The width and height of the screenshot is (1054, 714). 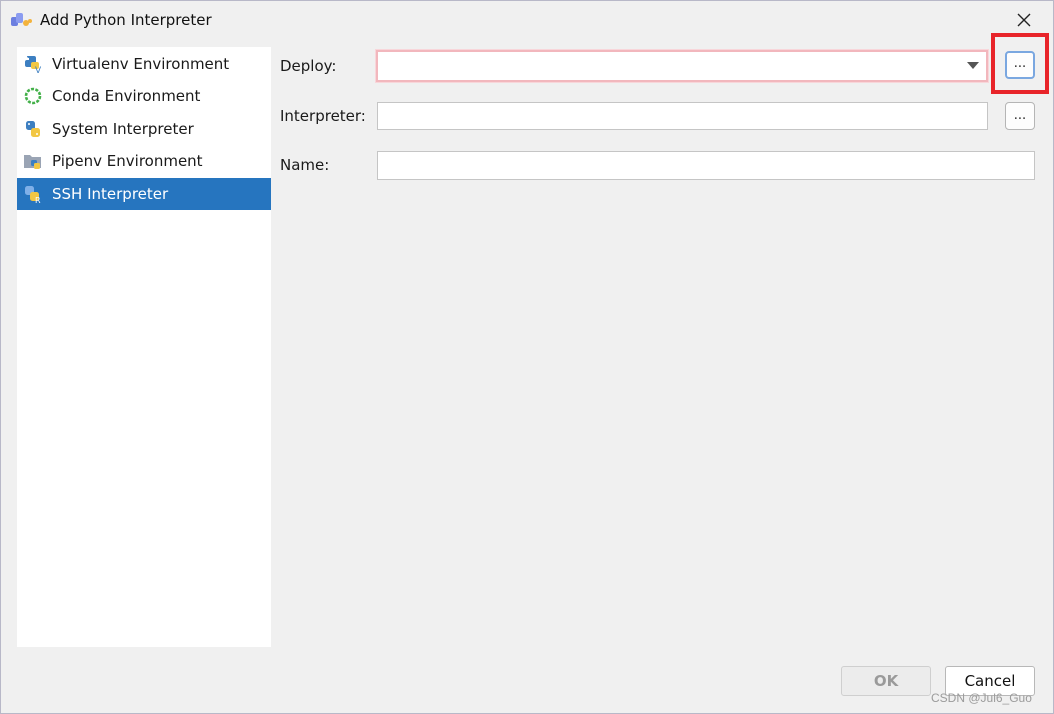 I want to click on watermark: CSDN @Jul6_Guo, so click(x=981, y=698).